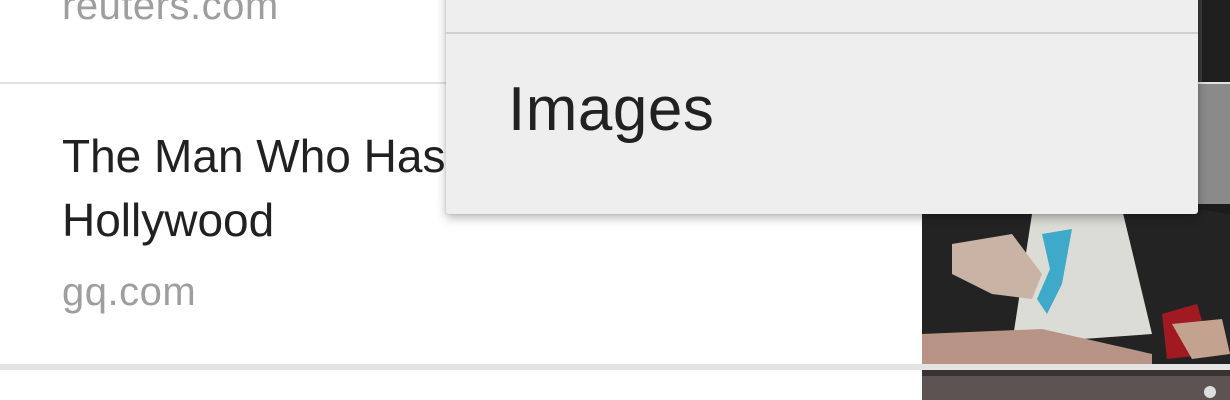  Describe the element at coordinates (460, 385) in the screenshot. I see `news-item` at that location.